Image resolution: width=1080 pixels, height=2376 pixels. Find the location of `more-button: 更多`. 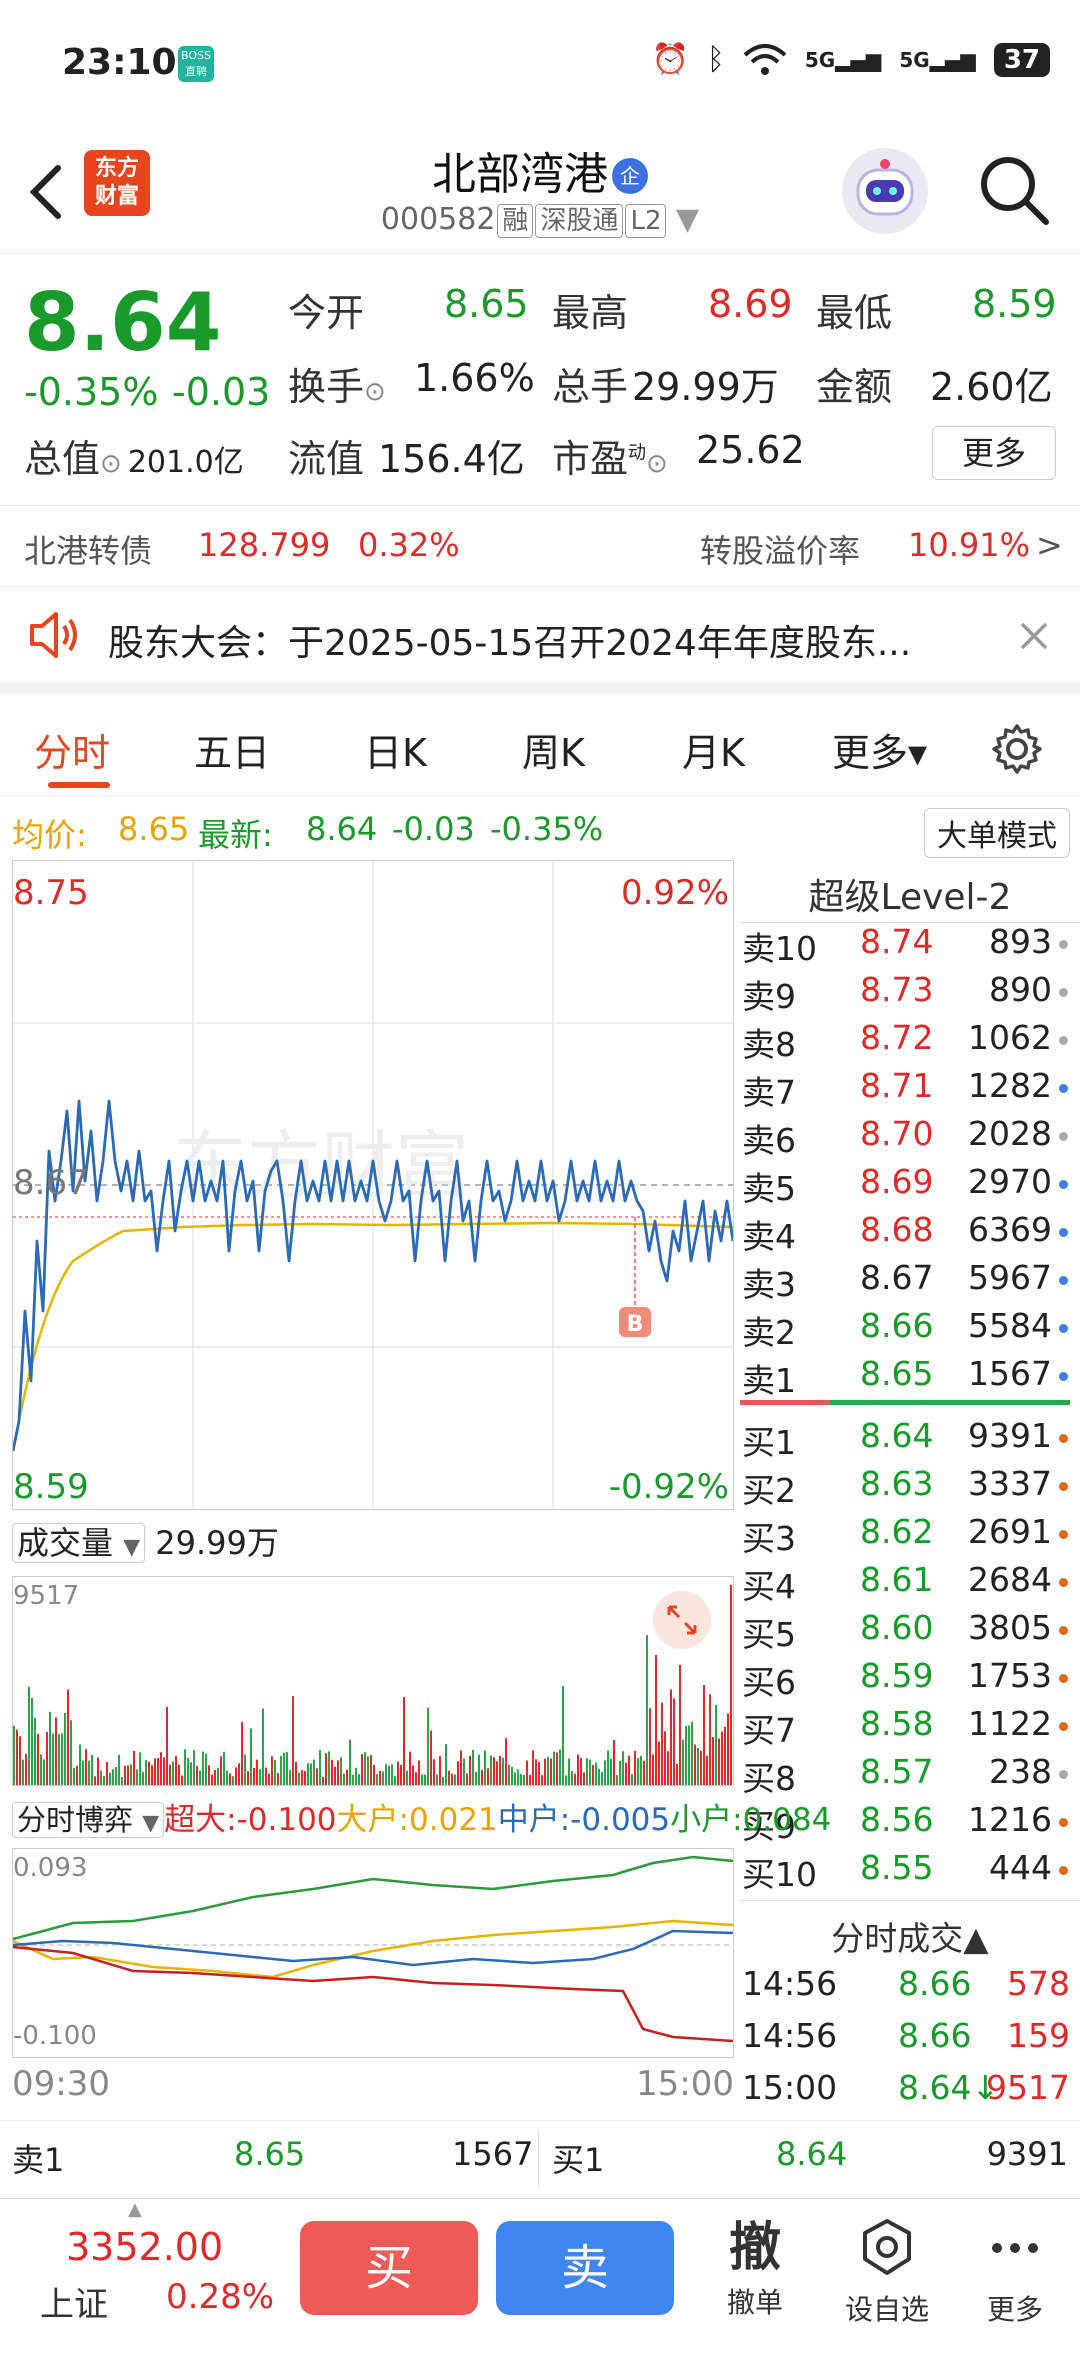

more-button: 更多 is located at coordinates (994, 453).